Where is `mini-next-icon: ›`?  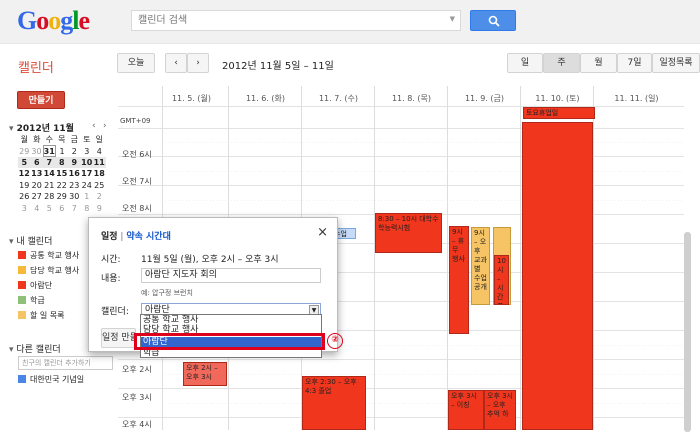
mini-next-icon: › is located at coordinates (105, 126).